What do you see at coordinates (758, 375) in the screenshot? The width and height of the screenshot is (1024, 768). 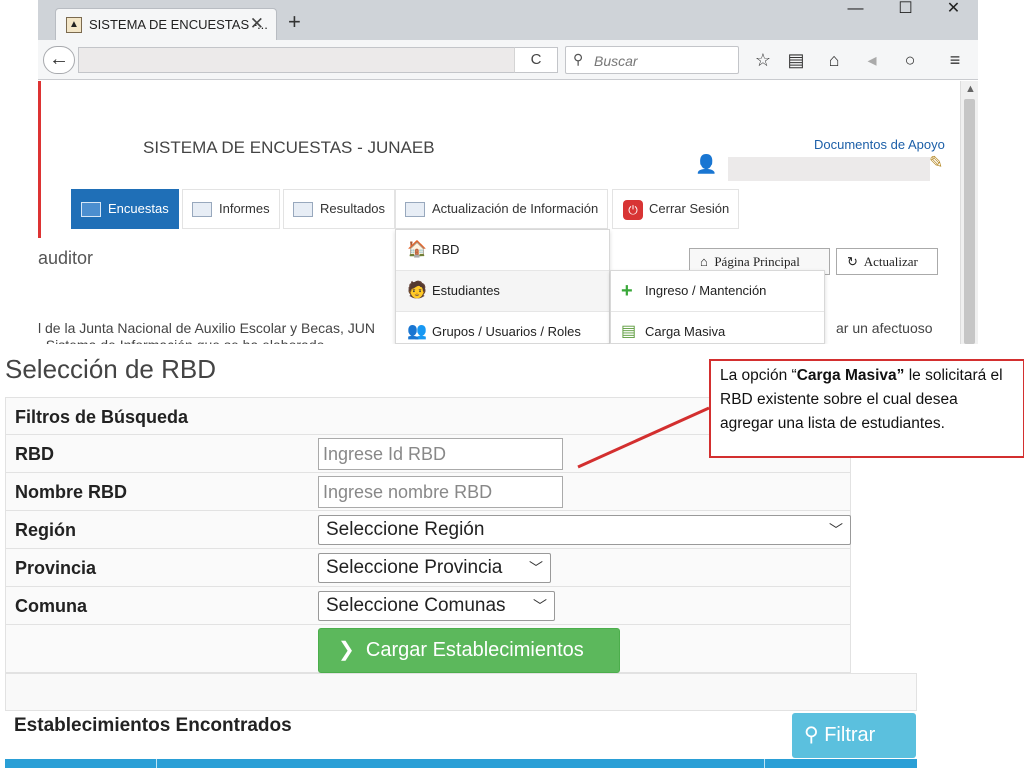 I see `callout-prefix: La opción “` at bounding box center [758, 375].